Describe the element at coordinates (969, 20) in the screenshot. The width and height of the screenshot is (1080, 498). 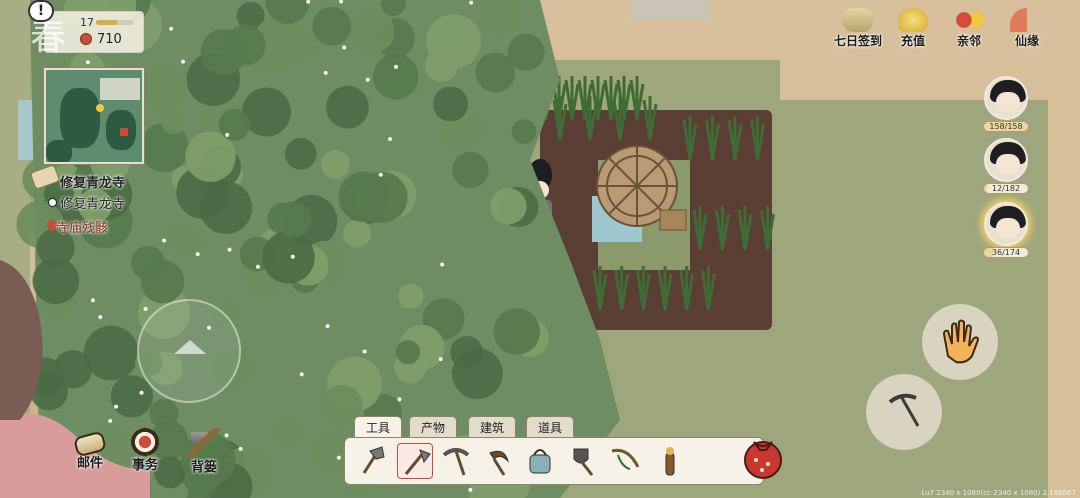
I see `neighbors-icon` at that location.